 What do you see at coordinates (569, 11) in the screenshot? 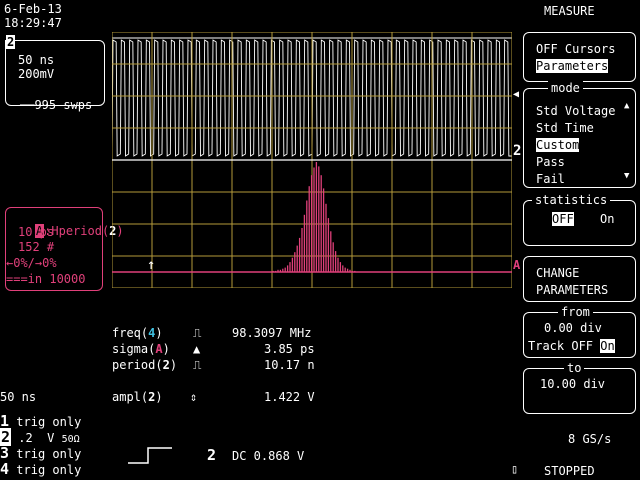
I see `menu-title: MEASURE` at bounding box center [569, 11].